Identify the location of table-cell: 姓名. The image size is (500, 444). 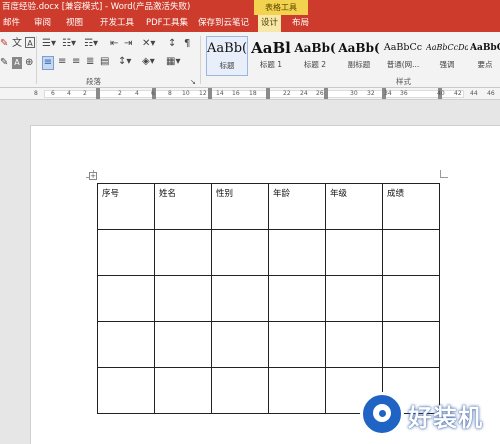
(183, 206).